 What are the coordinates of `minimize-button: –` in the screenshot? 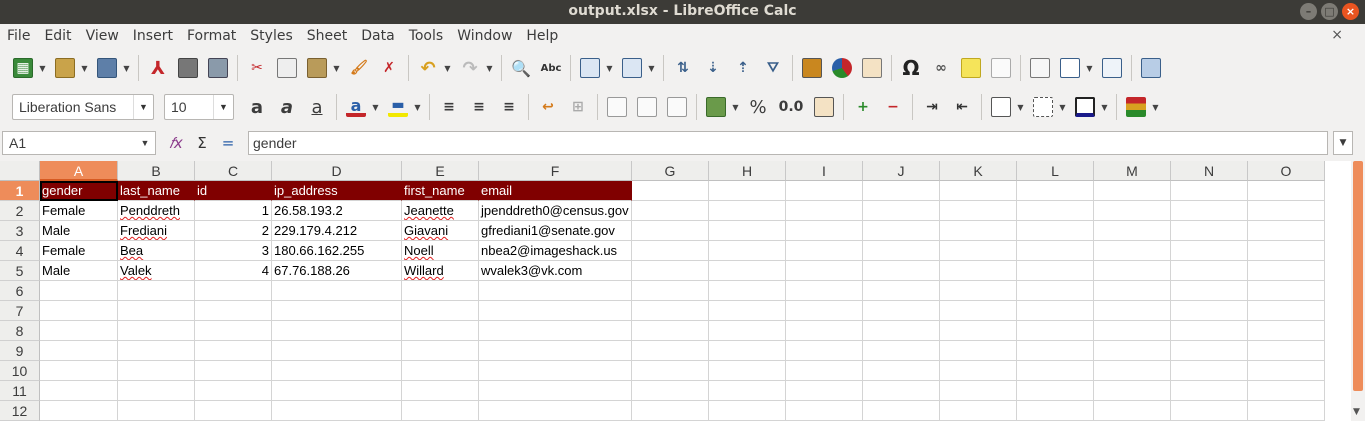 It's located at (1308, 11).